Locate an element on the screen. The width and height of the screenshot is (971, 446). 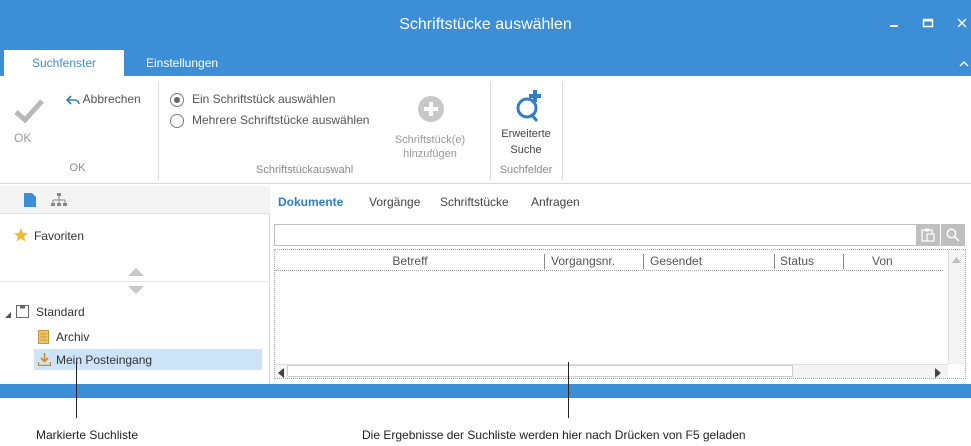
column-header-gesendet: Gesendet is located at coordinates (676, 261).